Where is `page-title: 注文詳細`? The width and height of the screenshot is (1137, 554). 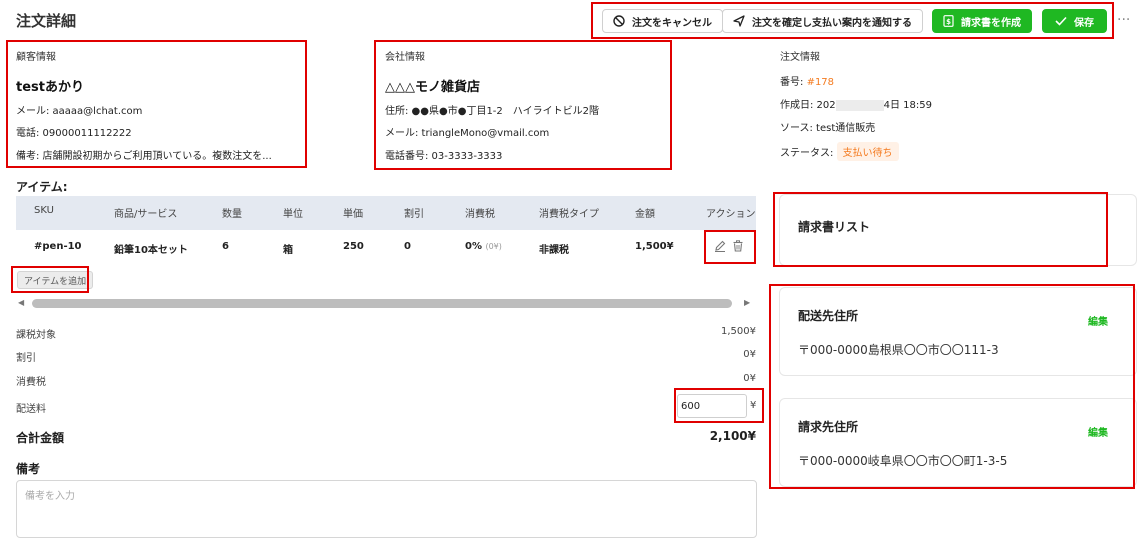
page-title: 注文詳細 is located at coordinates (46, 21).